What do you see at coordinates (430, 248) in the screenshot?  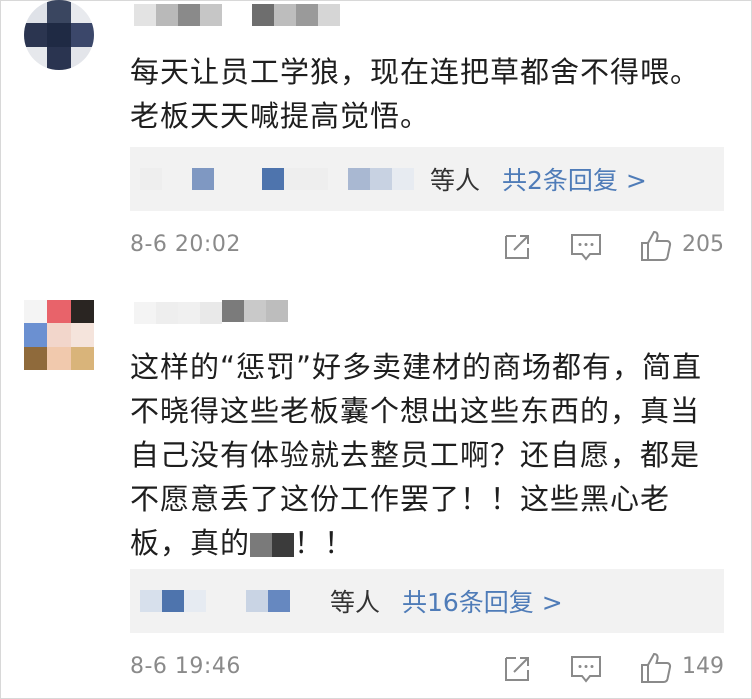 I see `comment-meta: 8-6 20:02 205` at bounding box center [430, 248].